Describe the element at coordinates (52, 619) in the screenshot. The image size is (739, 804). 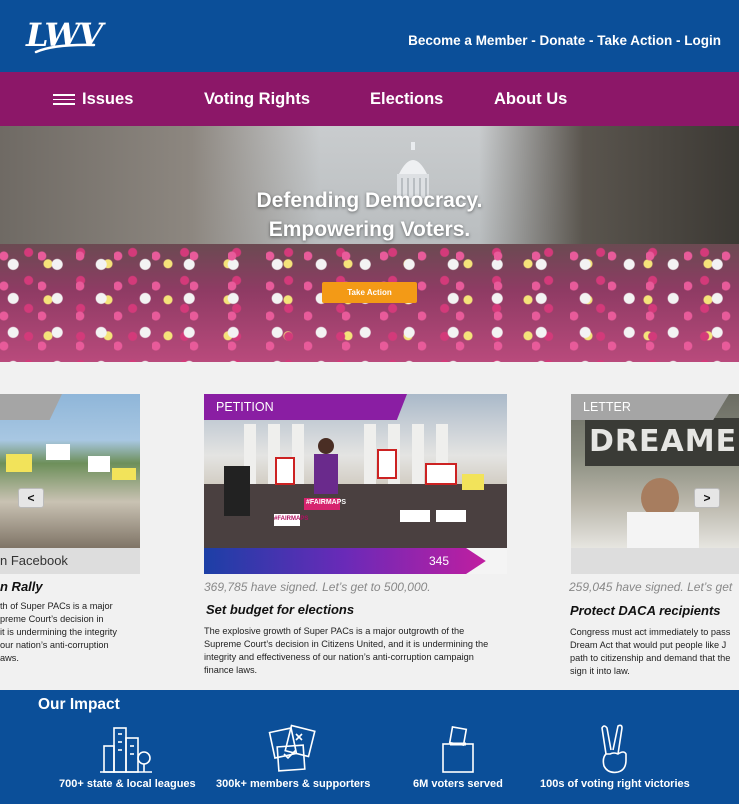
I see `left-card-body-line: preme Court’s decision in` at that location.